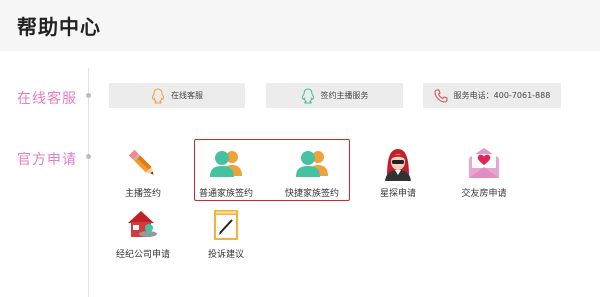 The image size is (600, 297). Describe the element at coordinates (88, 182) in the screenshot. I see `timeline-line` at that location.